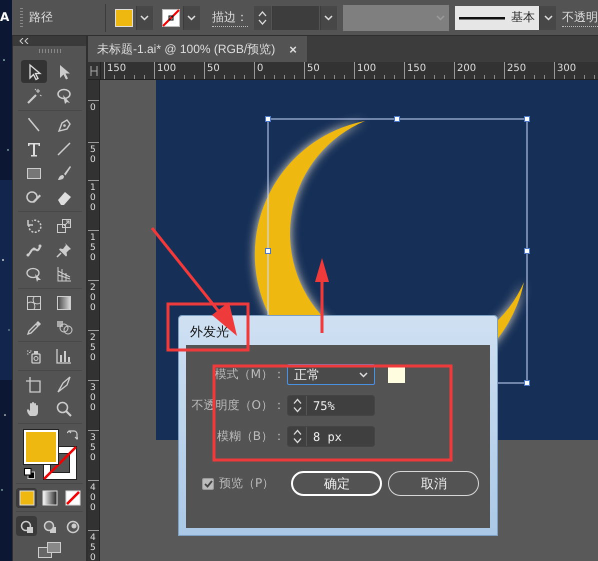 This screenshot has width=598, height=561. Describe the element at coordinates (208, 484) in the screenshot. I see `preview-checkbox` at that location.